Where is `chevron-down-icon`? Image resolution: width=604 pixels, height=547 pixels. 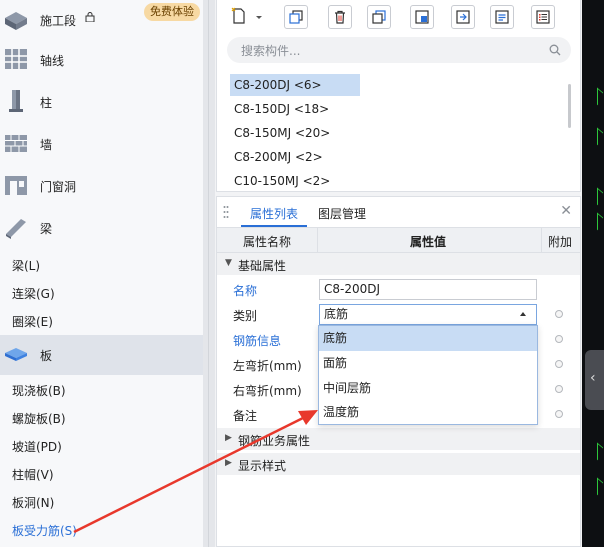
chevron-down-icon is located at coordinates (259, 18).